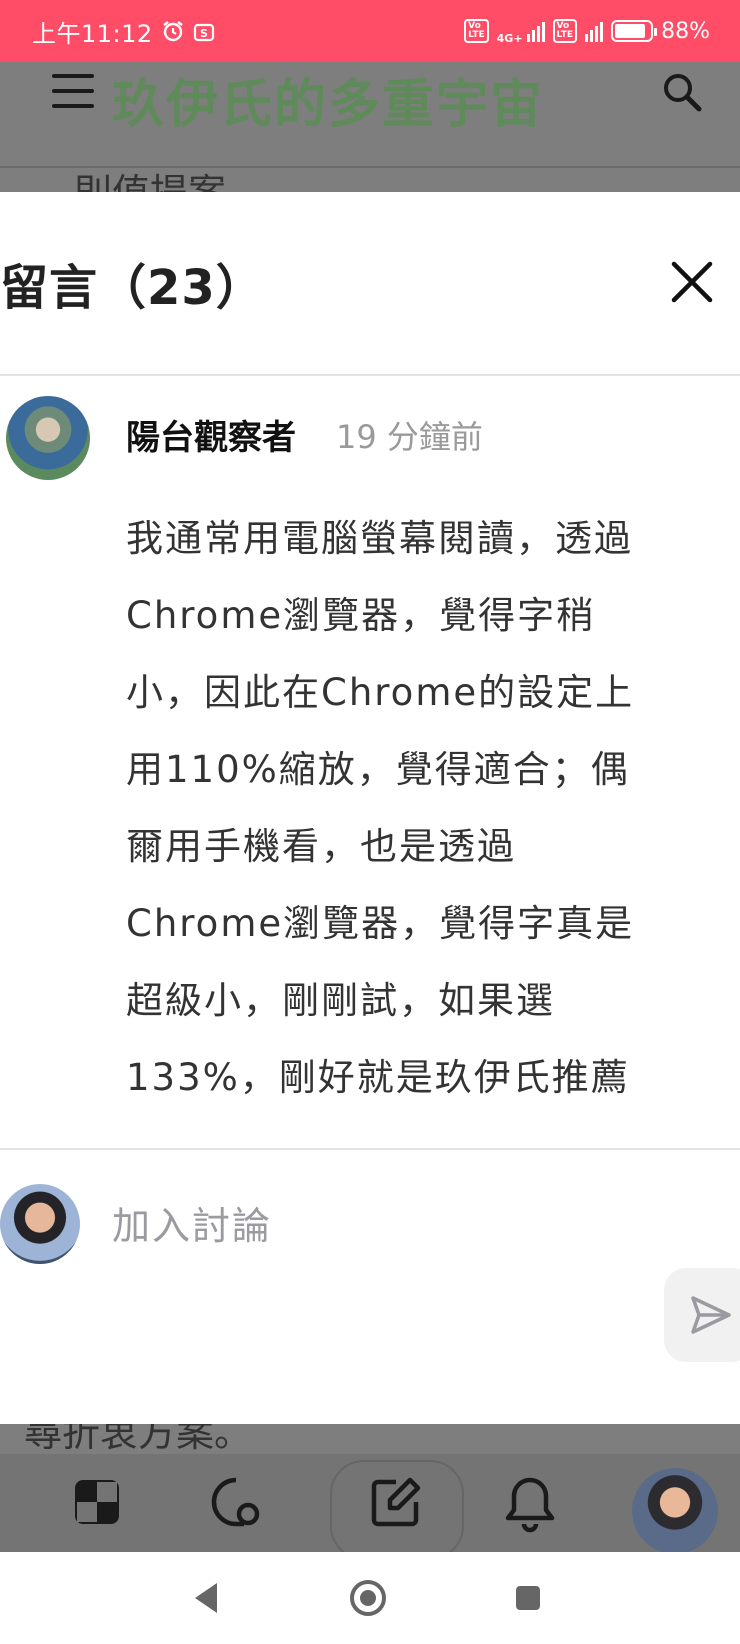  What do you see at coordinates (409, 437) in the screenshot?
I see `comment-timestamp: 19 分鐘前` at bounding box center [409, 437].